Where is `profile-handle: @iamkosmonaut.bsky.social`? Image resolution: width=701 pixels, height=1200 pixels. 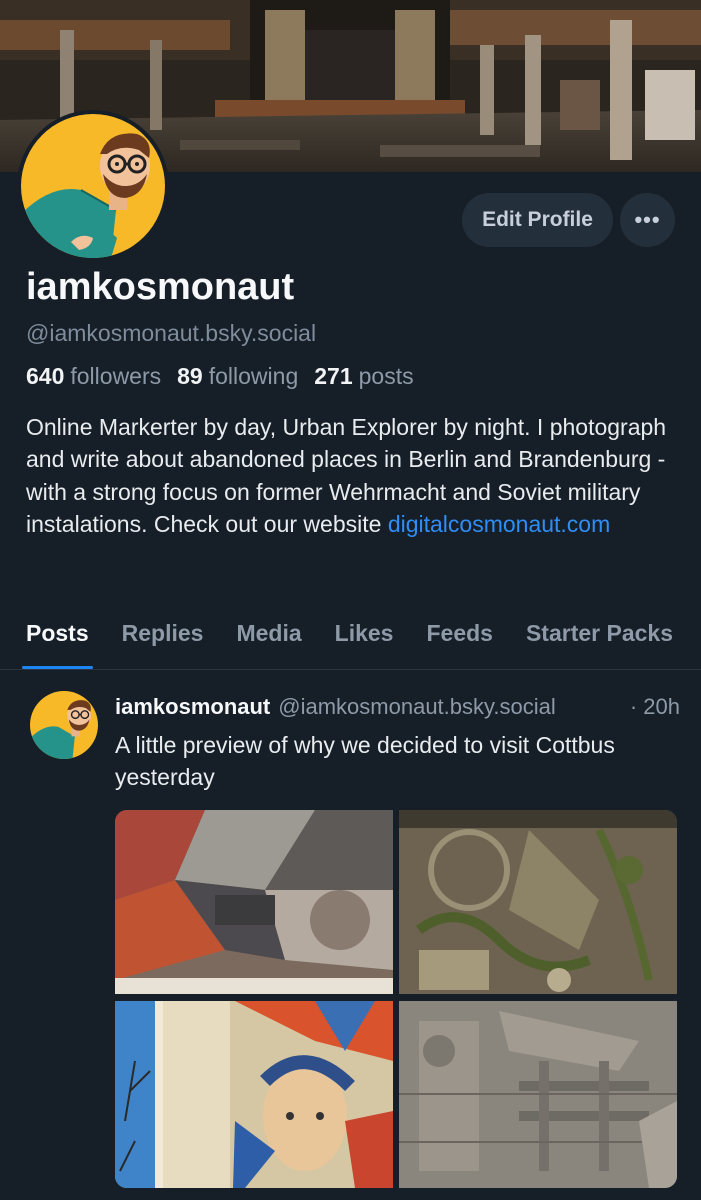 profile-handle: @iamkosmonaut.bsky.social is located at coordinates (171, 333).